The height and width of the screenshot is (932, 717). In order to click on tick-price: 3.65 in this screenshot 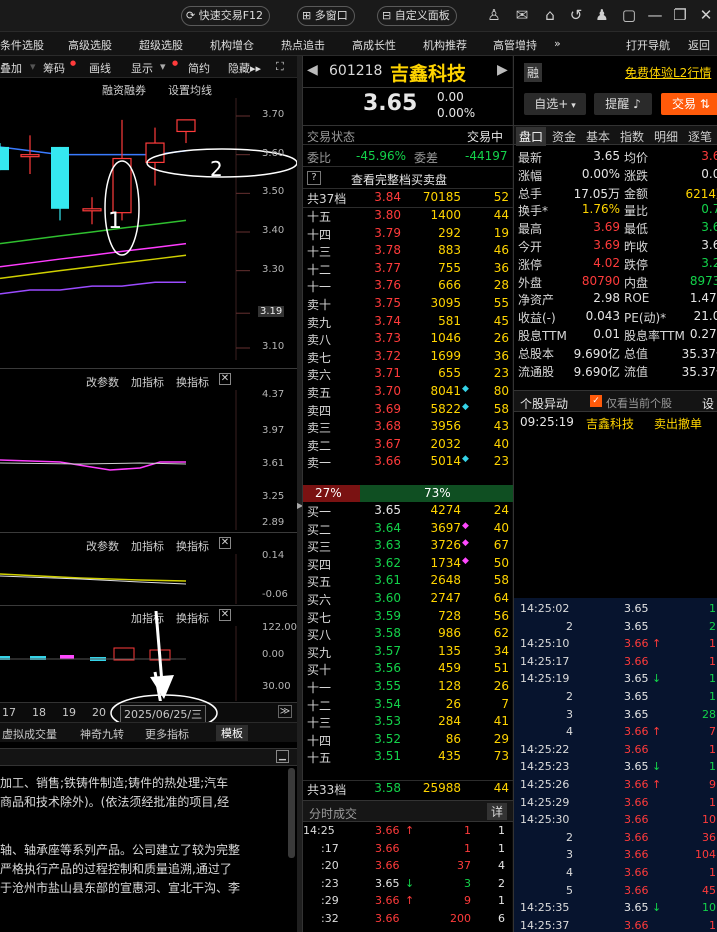, I will do `click(636, 608)`.